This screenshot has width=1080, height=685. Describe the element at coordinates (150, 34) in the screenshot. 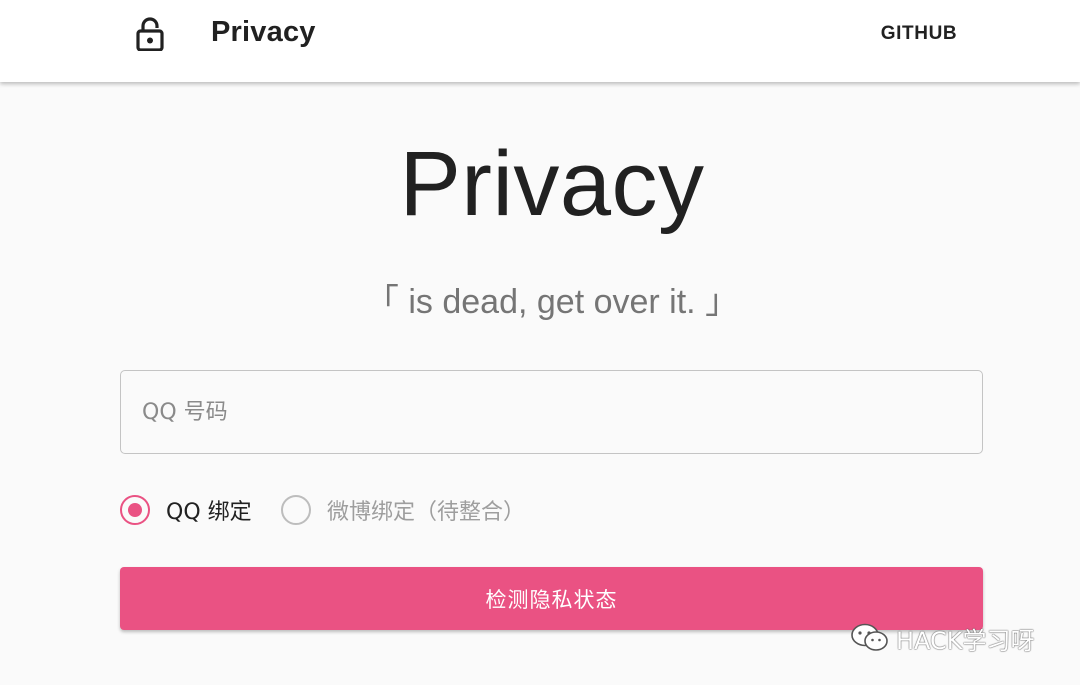

I see `lock-open-icon` at that location.